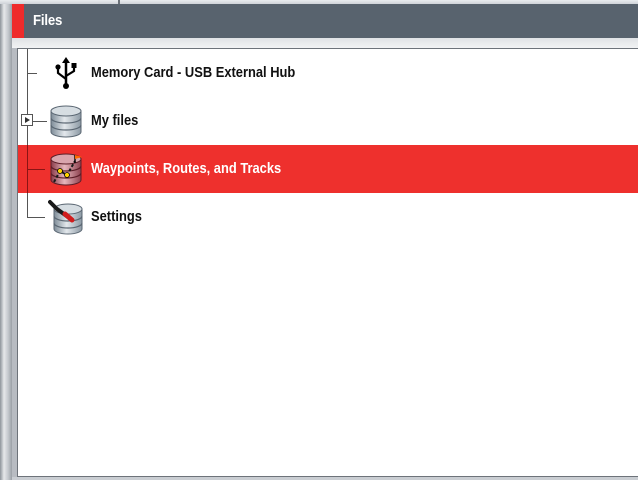 Image resolution: width=638 pixels, height=480 pixels. I want to click on tree-item-memory-card: Memory Card - USB External Hub, so click(328, 73).